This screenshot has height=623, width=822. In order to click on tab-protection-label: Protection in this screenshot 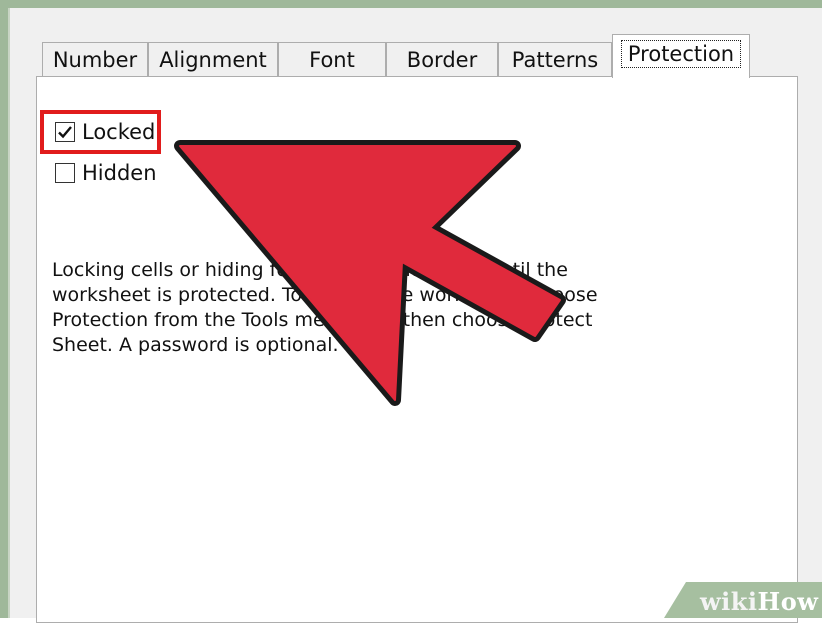, I will do `click(681, 53)`.